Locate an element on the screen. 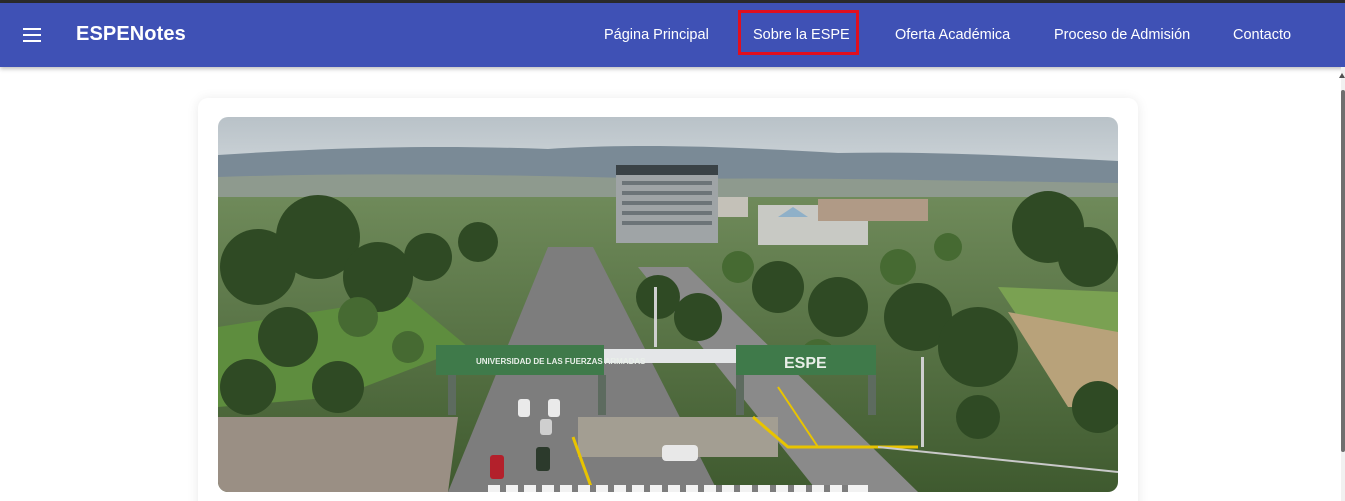 This screenshot has height=501, width=1345. nav-item-pagina-principal: Página Principal is located at coordinates (656, 35).